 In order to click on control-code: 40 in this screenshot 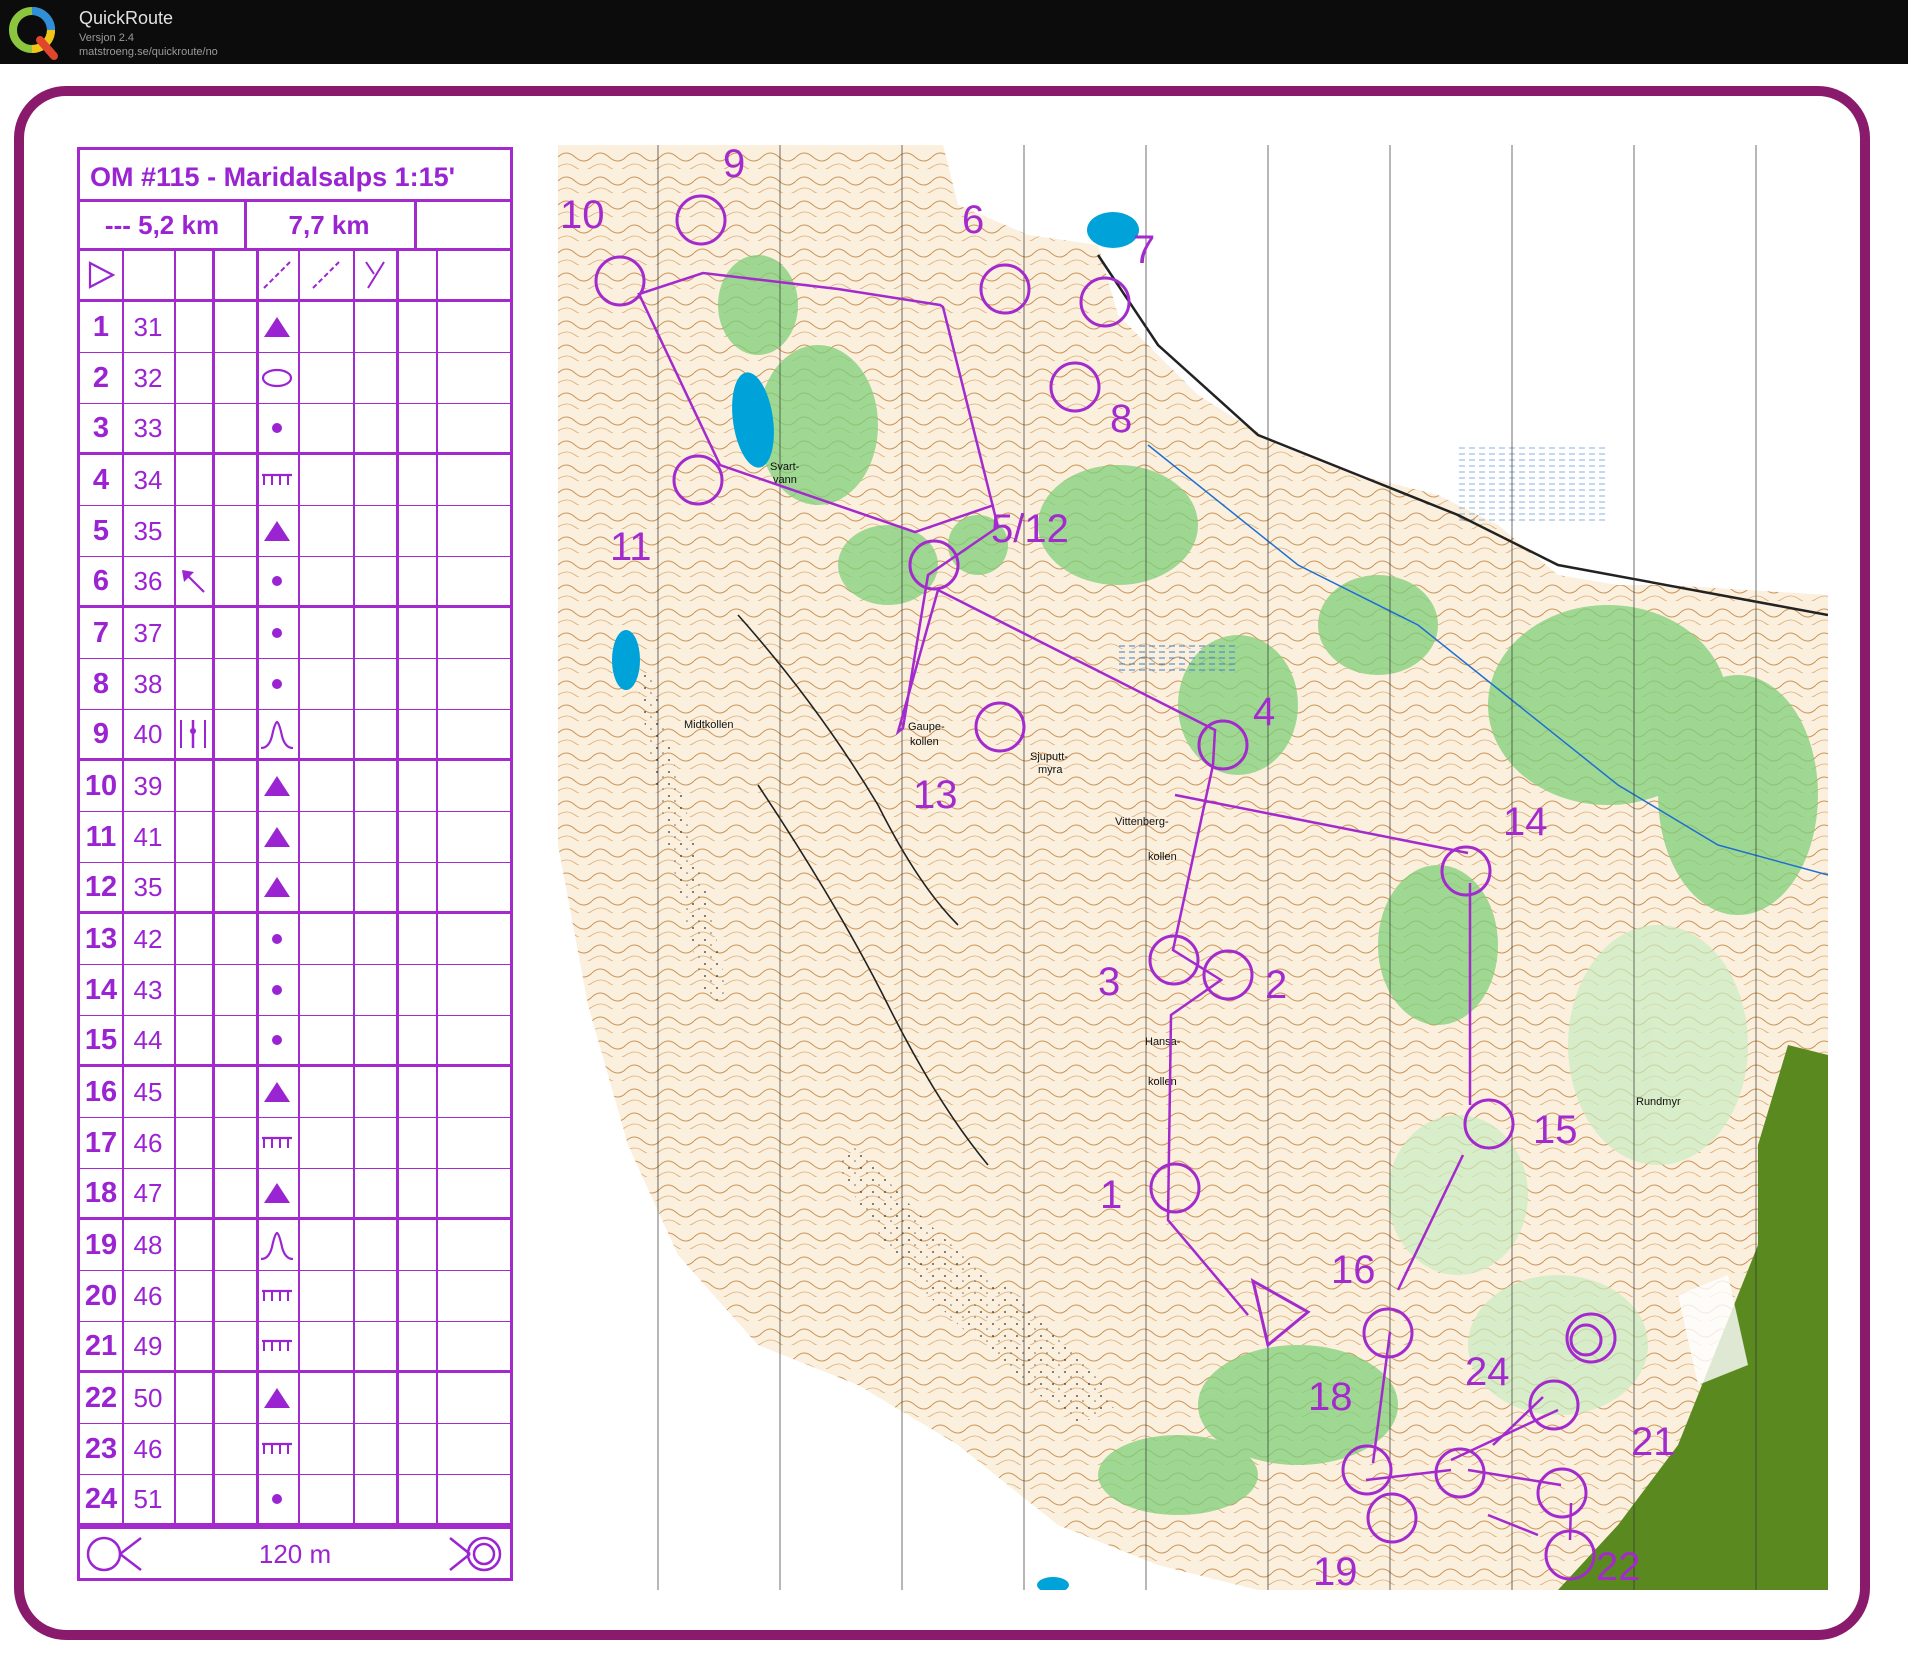, I will do `click(148, 733)`.